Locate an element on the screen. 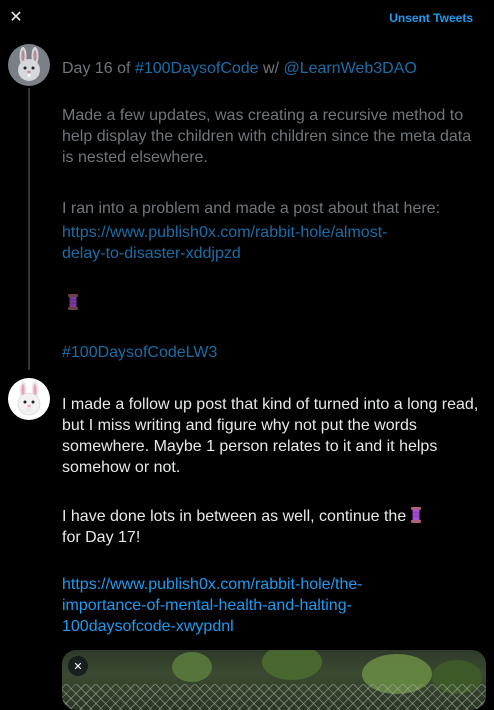  thread-connector-line is located at coordinates (29, 229).